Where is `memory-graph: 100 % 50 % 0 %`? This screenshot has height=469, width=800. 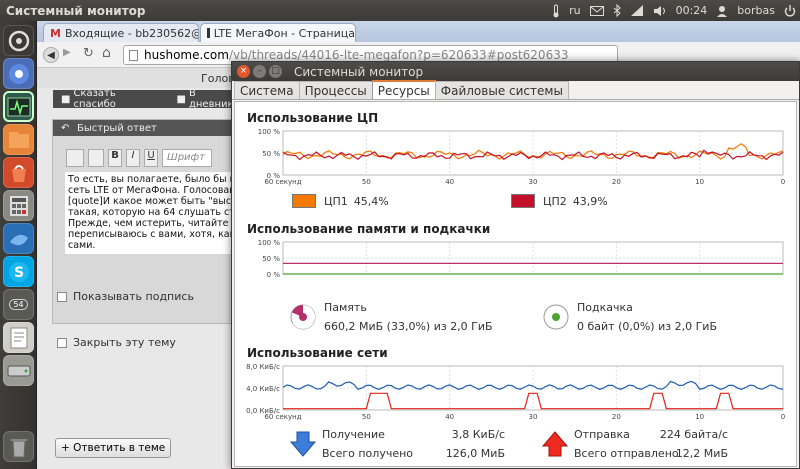
memory-graph: 100 % 50 % 0 % is located at coordinates (521, 259).